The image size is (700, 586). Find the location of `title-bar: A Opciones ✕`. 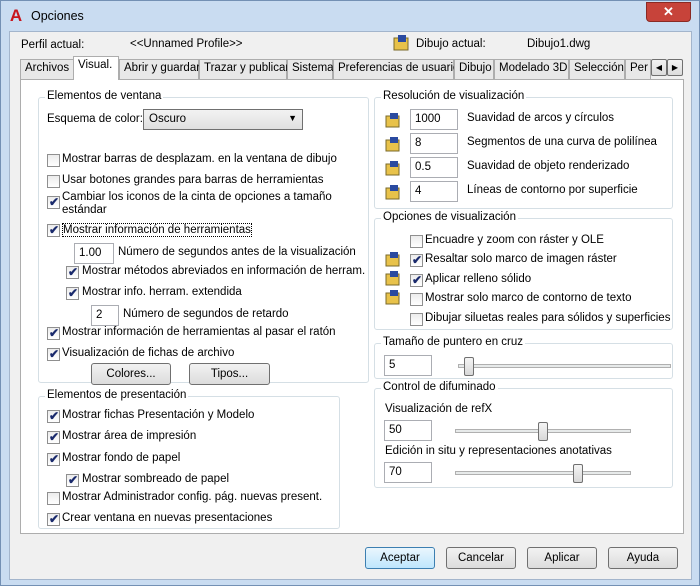

title-bar: A Opciones ✕ is located at coordinates (350, 16).